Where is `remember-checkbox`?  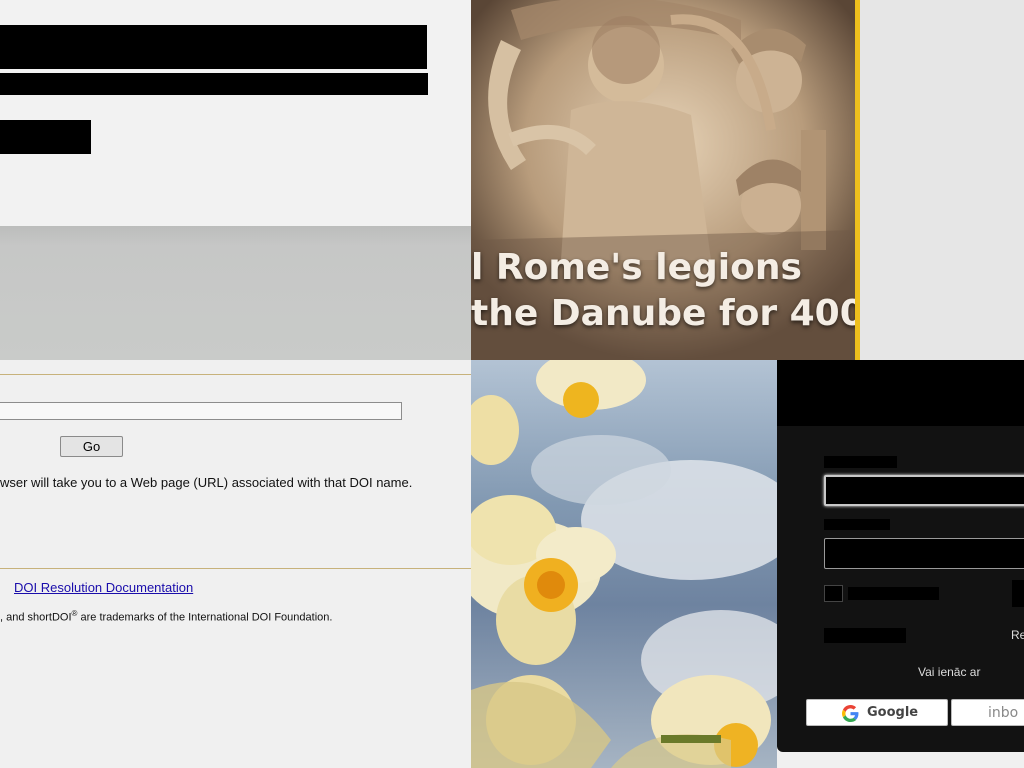 remember-checkbox is located at coordinates (833, 593).